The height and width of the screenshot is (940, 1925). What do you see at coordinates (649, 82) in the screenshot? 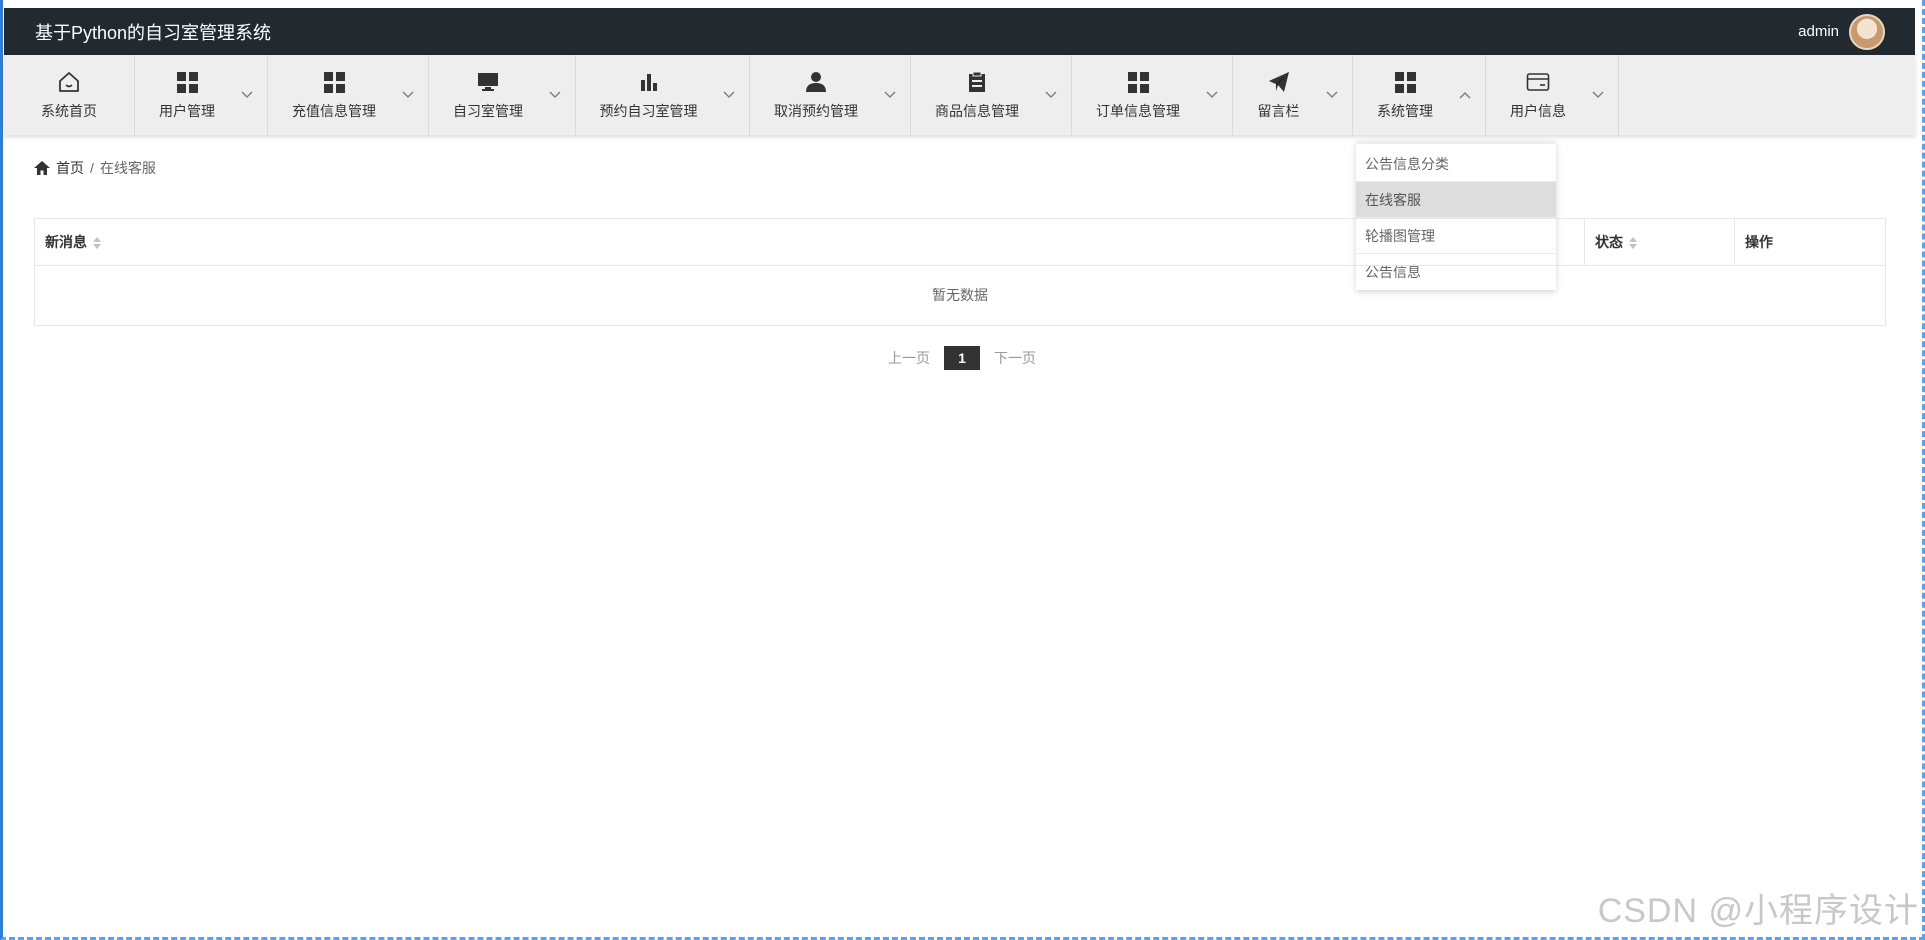
I see `bar-chart-icon` at bounding box center [649, 82].